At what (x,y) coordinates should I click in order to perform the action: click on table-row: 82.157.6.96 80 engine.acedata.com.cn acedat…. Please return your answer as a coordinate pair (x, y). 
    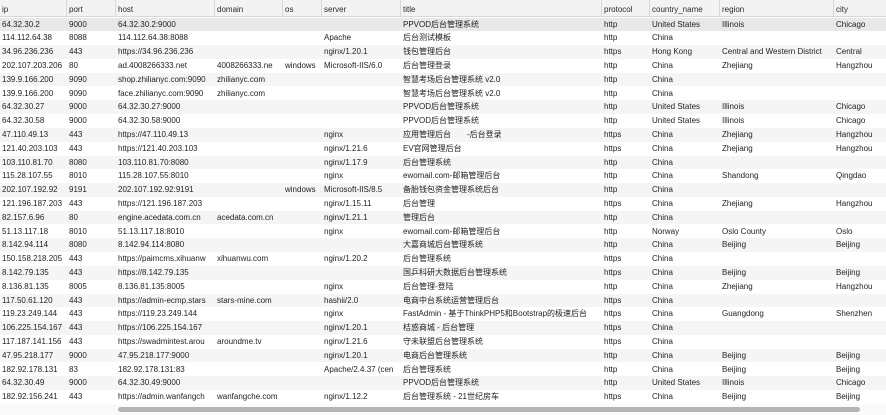
    Looking at the image, I should click on (443, 217).